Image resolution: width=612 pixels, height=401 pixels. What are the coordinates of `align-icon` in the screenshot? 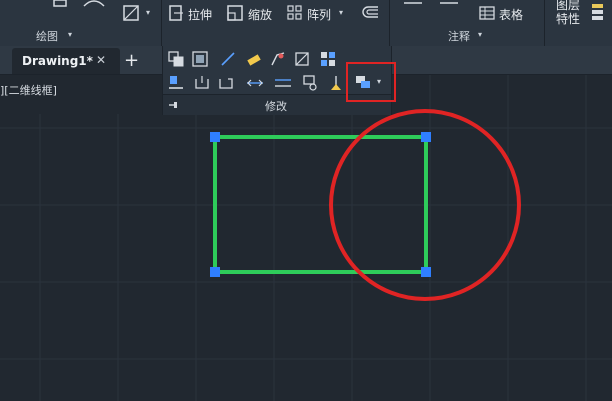 It's located at (176, 83).